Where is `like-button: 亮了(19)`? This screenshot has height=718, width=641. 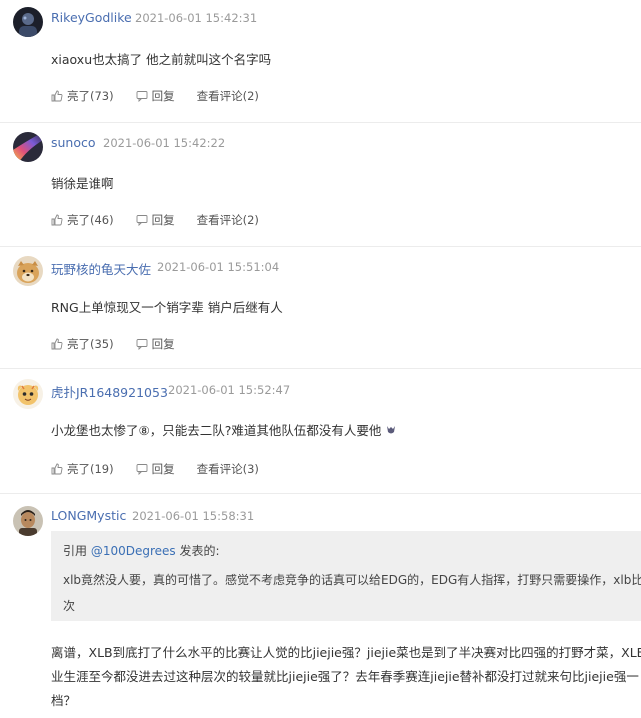
like-button: 亮了(19) is located at coordinates (82, 469).